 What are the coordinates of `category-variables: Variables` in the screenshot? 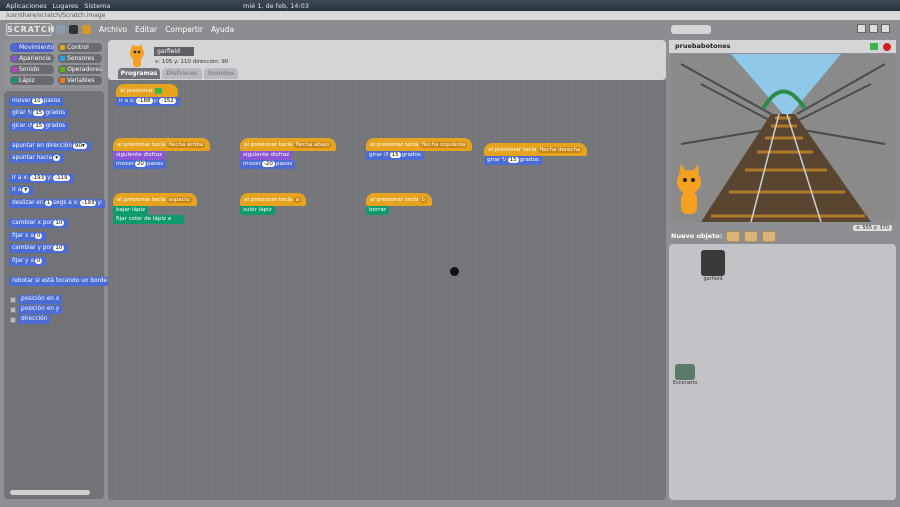 It's located at (80, 80).